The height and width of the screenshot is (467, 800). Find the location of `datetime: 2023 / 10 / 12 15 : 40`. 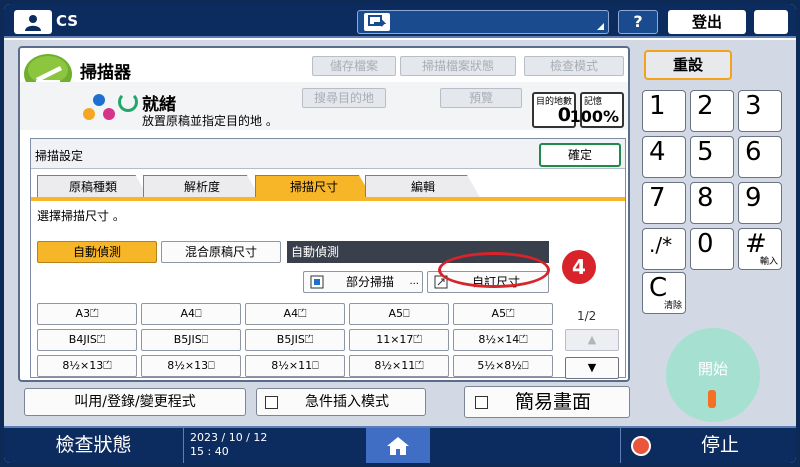

datetime: 2023 / 10 / 12 15 : 40 is located at coordinates (228, 445).